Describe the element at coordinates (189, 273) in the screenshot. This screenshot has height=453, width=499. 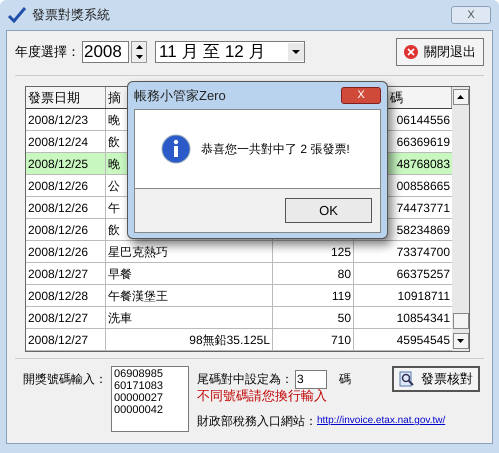
I see `table-cell: 早餐` at that location.